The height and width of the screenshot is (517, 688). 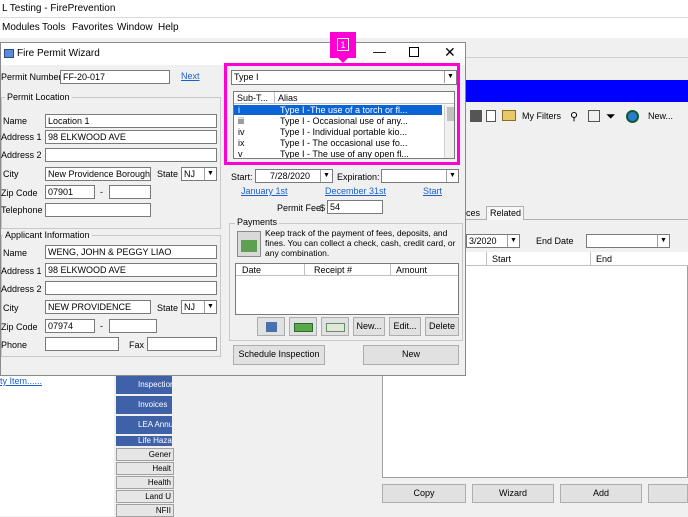 I want to click on loc-name-label: Name, so click(x=15, y=121).